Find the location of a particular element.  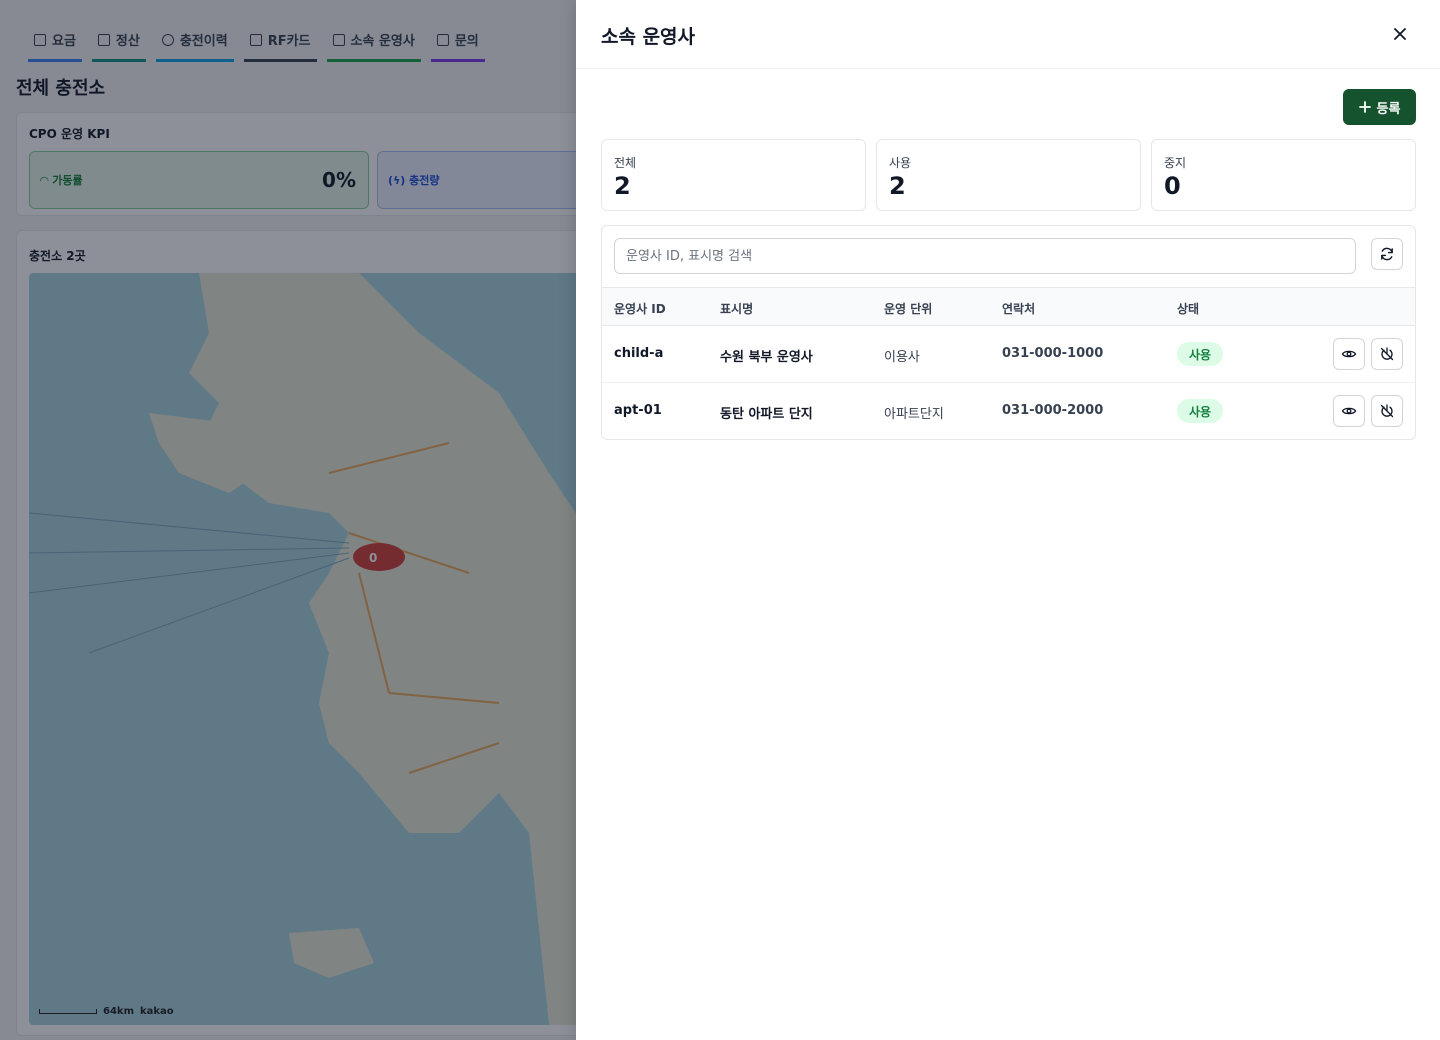

register-label: 등록 is located at coordinates (1388, 109).